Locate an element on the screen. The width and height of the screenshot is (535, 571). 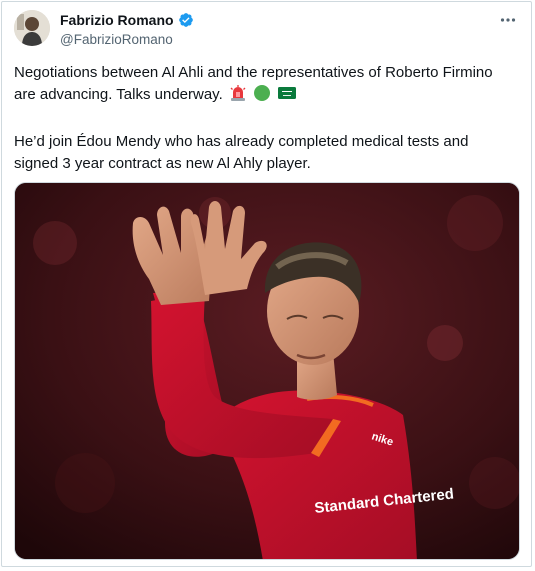
tweet-header: Fabrizio Romano @FabrizioRomano is located at coordinates (266, 30).